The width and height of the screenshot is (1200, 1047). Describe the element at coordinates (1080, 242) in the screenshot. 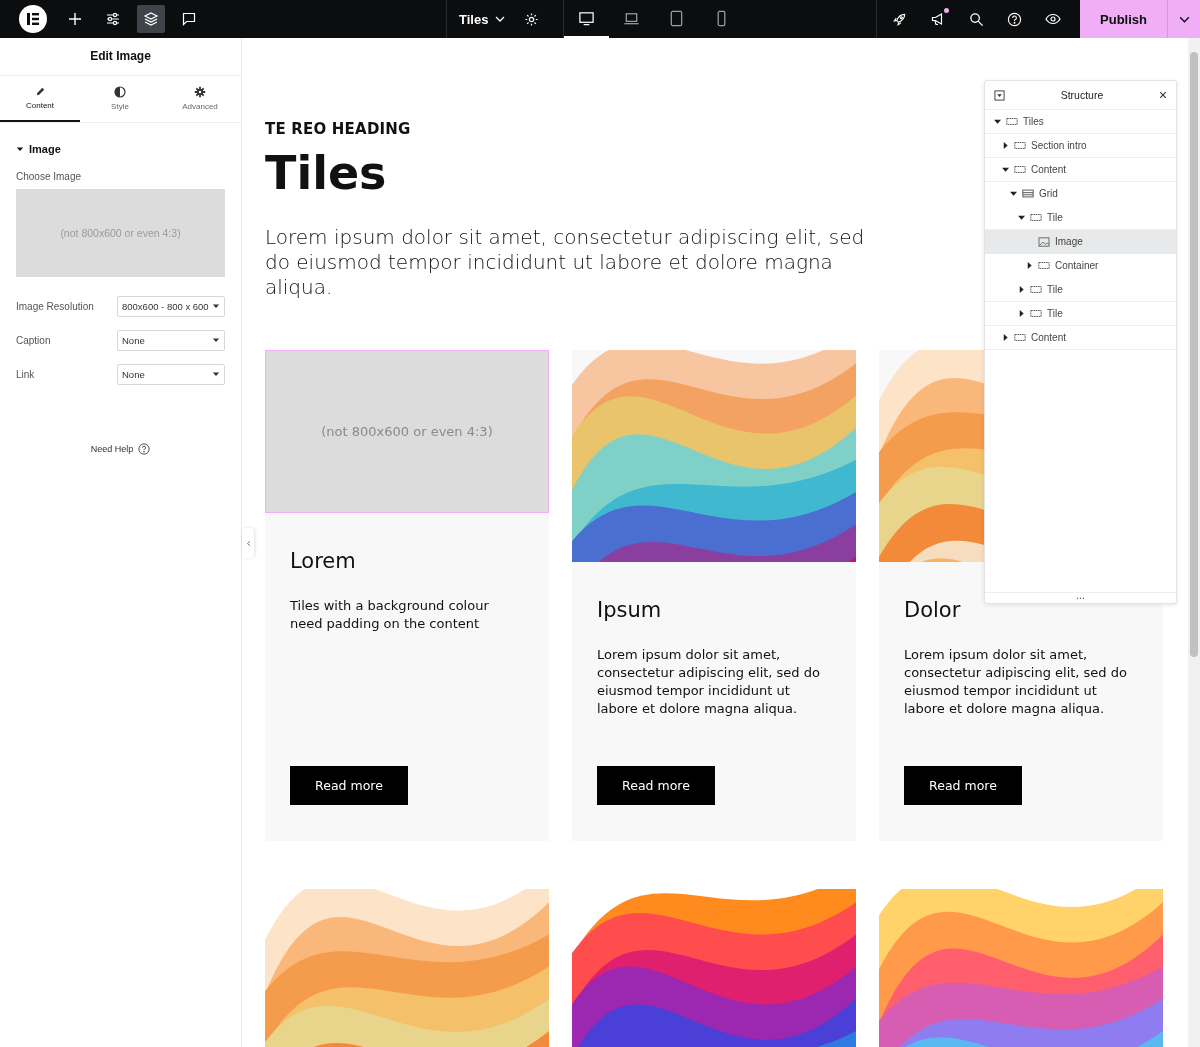

I see `tree-item: Image` at that location.